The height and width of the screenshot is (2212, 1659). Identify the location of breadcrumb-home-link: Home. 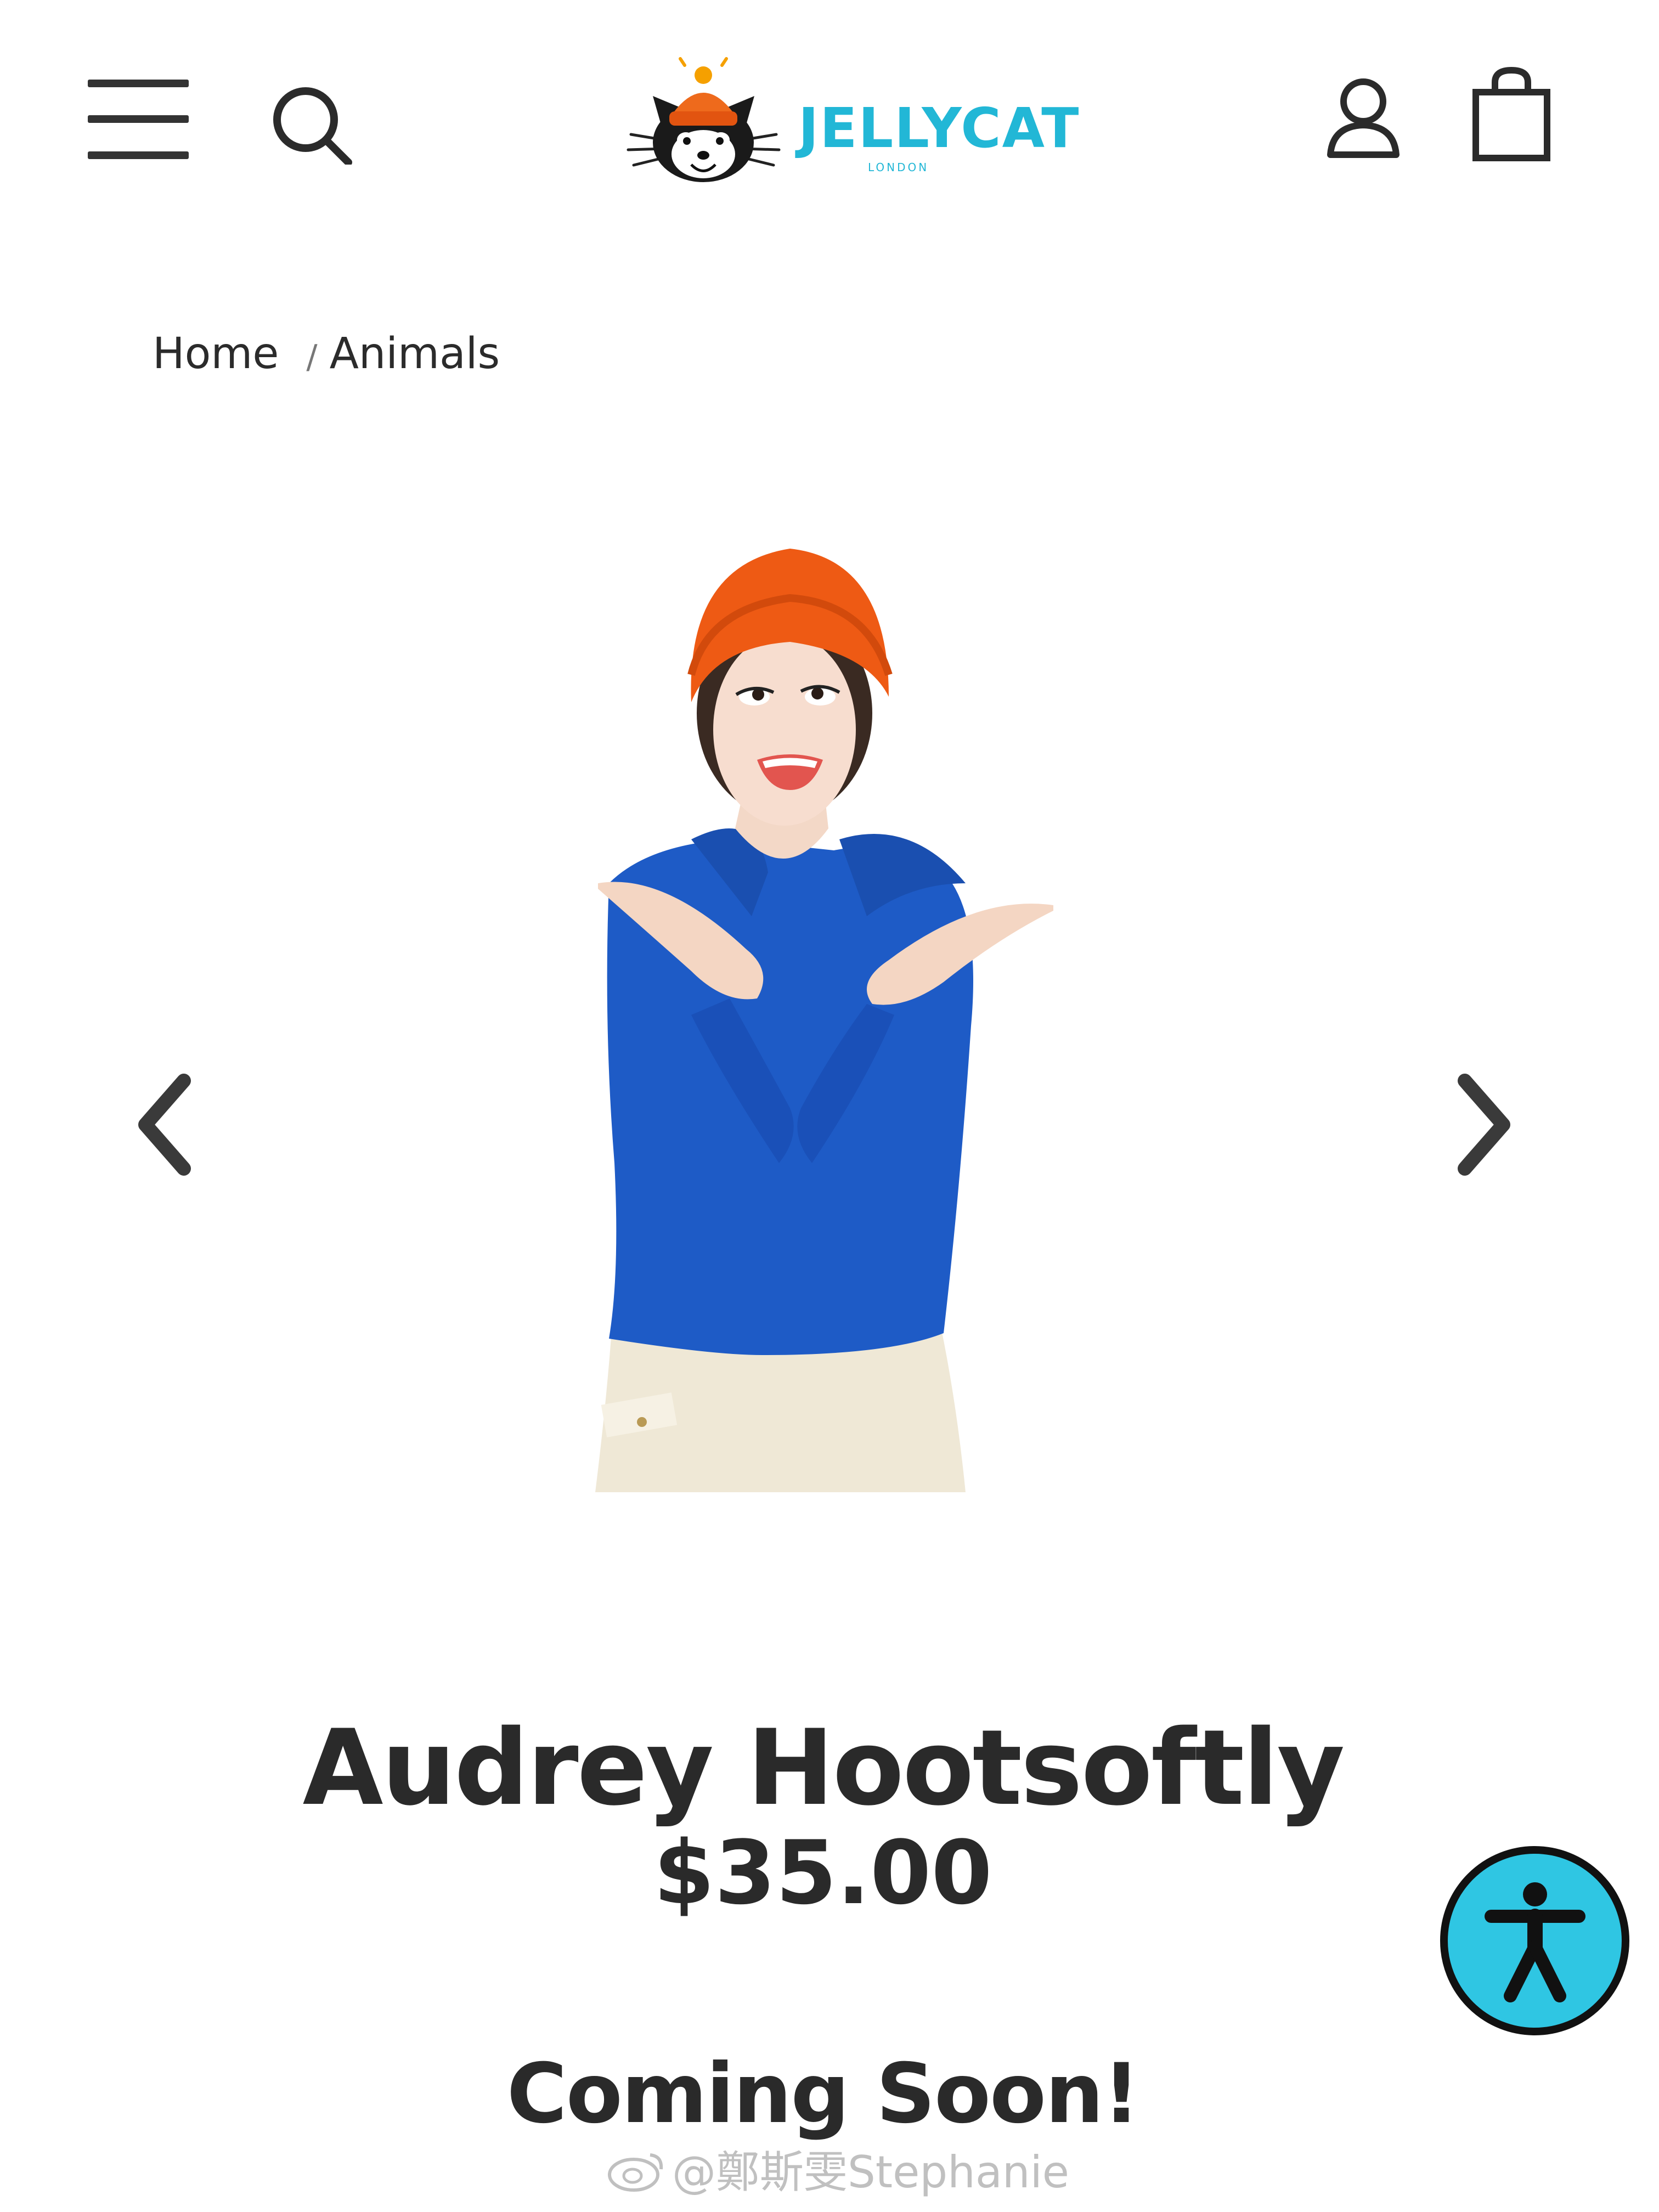
(216, 354).